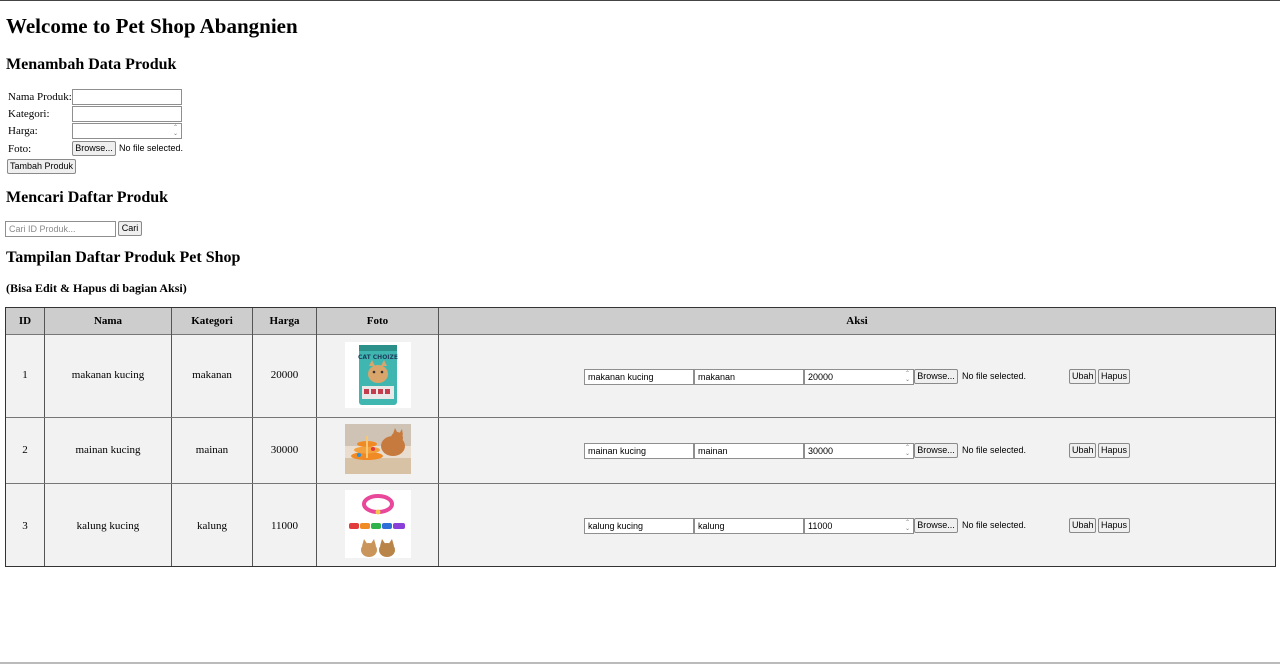  I want to click on nama-produk-input, so click(127, 97).